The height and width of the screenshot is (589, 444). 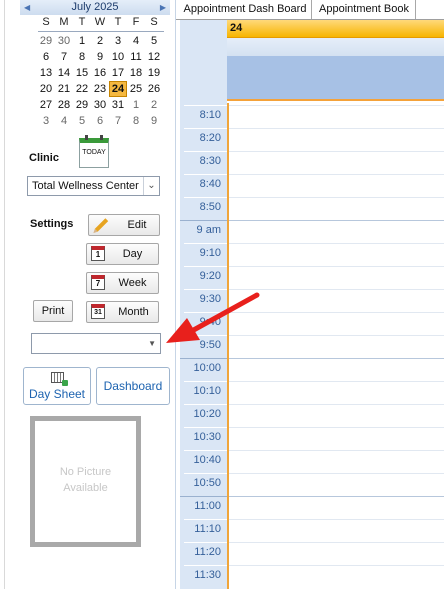 What do you see at coordinates (118, 57) in the screenshot?
I see `calendar-day: 10` at bounding box center [118, 57].